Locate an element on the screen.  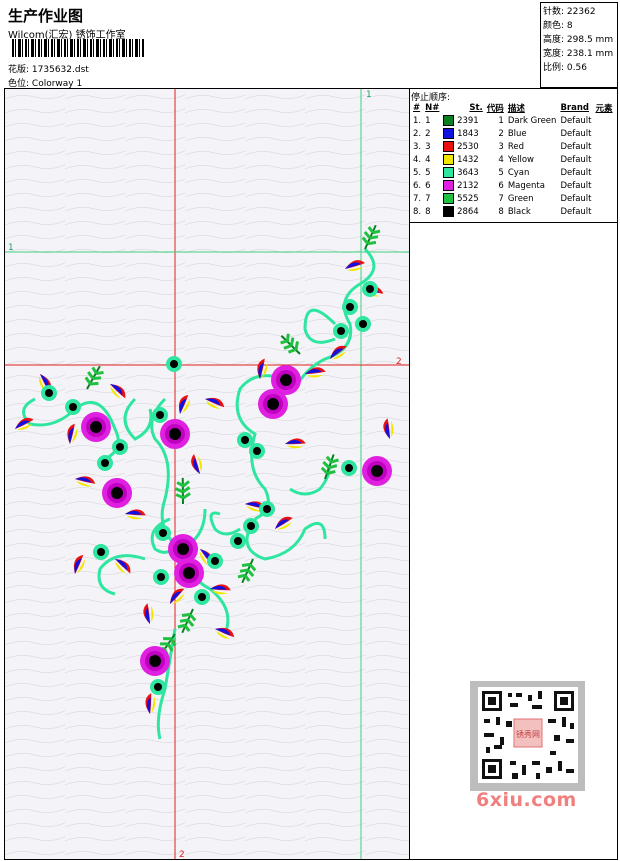
col-st: St. is located at coordinates (476, 107).